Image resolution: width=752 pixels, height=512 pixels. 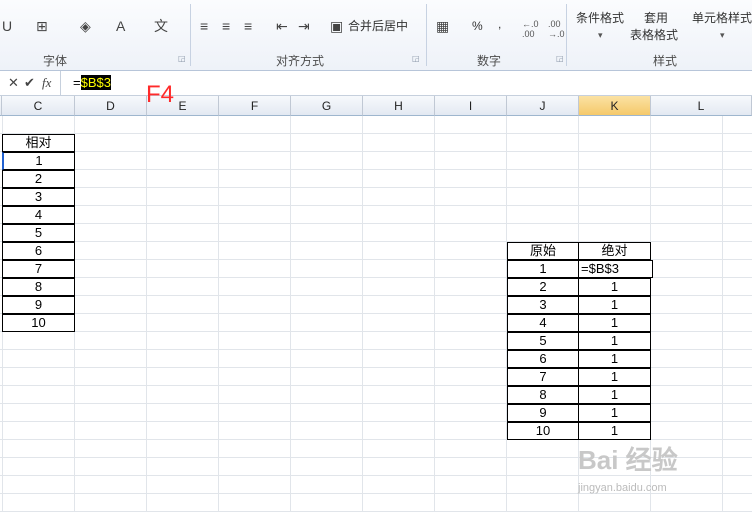 What do you see at coordinates (654, 35) in the screenshot?
I see `table-format-label-2: 表格格式` at bounding box center [654, 35].